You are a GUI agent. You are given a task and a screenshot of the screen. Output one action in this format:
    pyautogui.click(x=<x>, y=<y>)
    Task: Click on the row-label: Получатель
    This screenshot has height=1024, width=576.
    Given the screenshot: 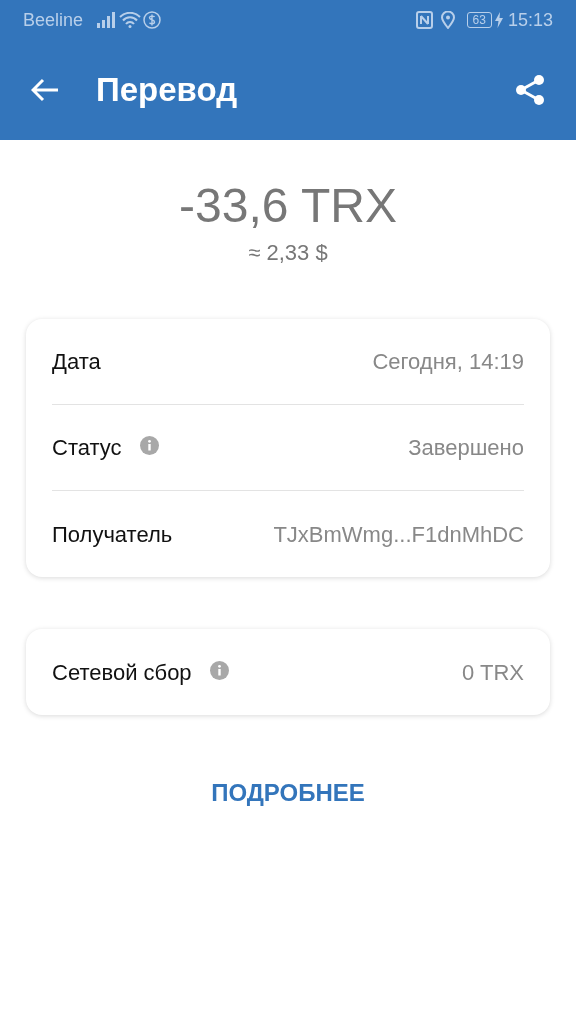 What is the action you would take?
    pyautogui.click(x=112, y=534)
    